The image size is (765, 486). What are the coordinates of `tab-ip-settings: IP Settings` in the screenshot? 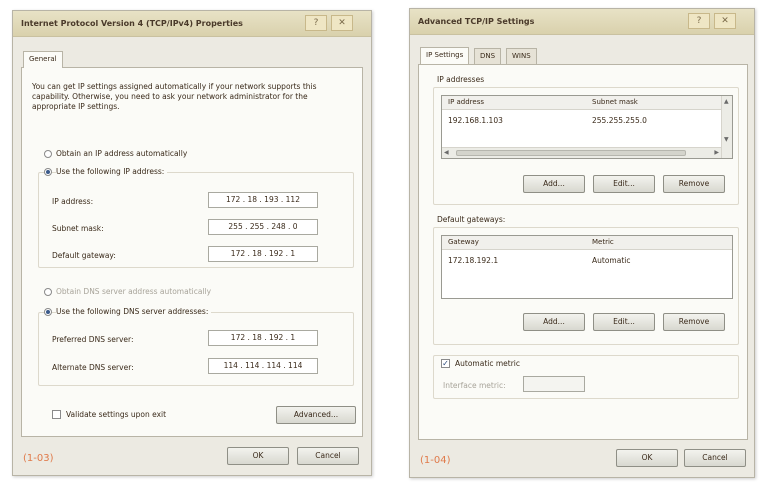 It's located at (445, 55).